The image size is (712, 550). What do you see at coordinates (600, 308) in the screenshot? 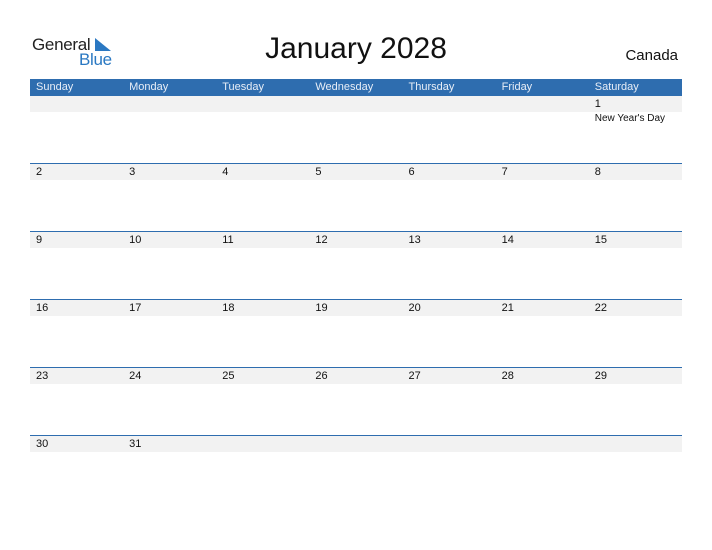
I see `day-number: 22` at bounding box center [600, 308].